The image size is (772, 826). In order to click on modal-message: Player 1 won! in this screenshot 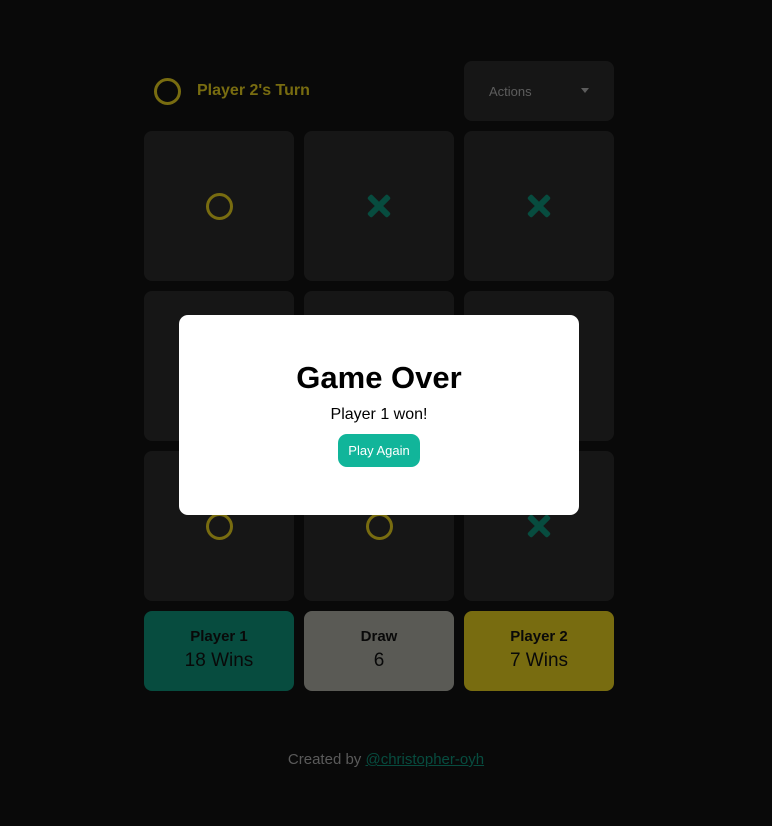, I will do `click(379, 414)`.